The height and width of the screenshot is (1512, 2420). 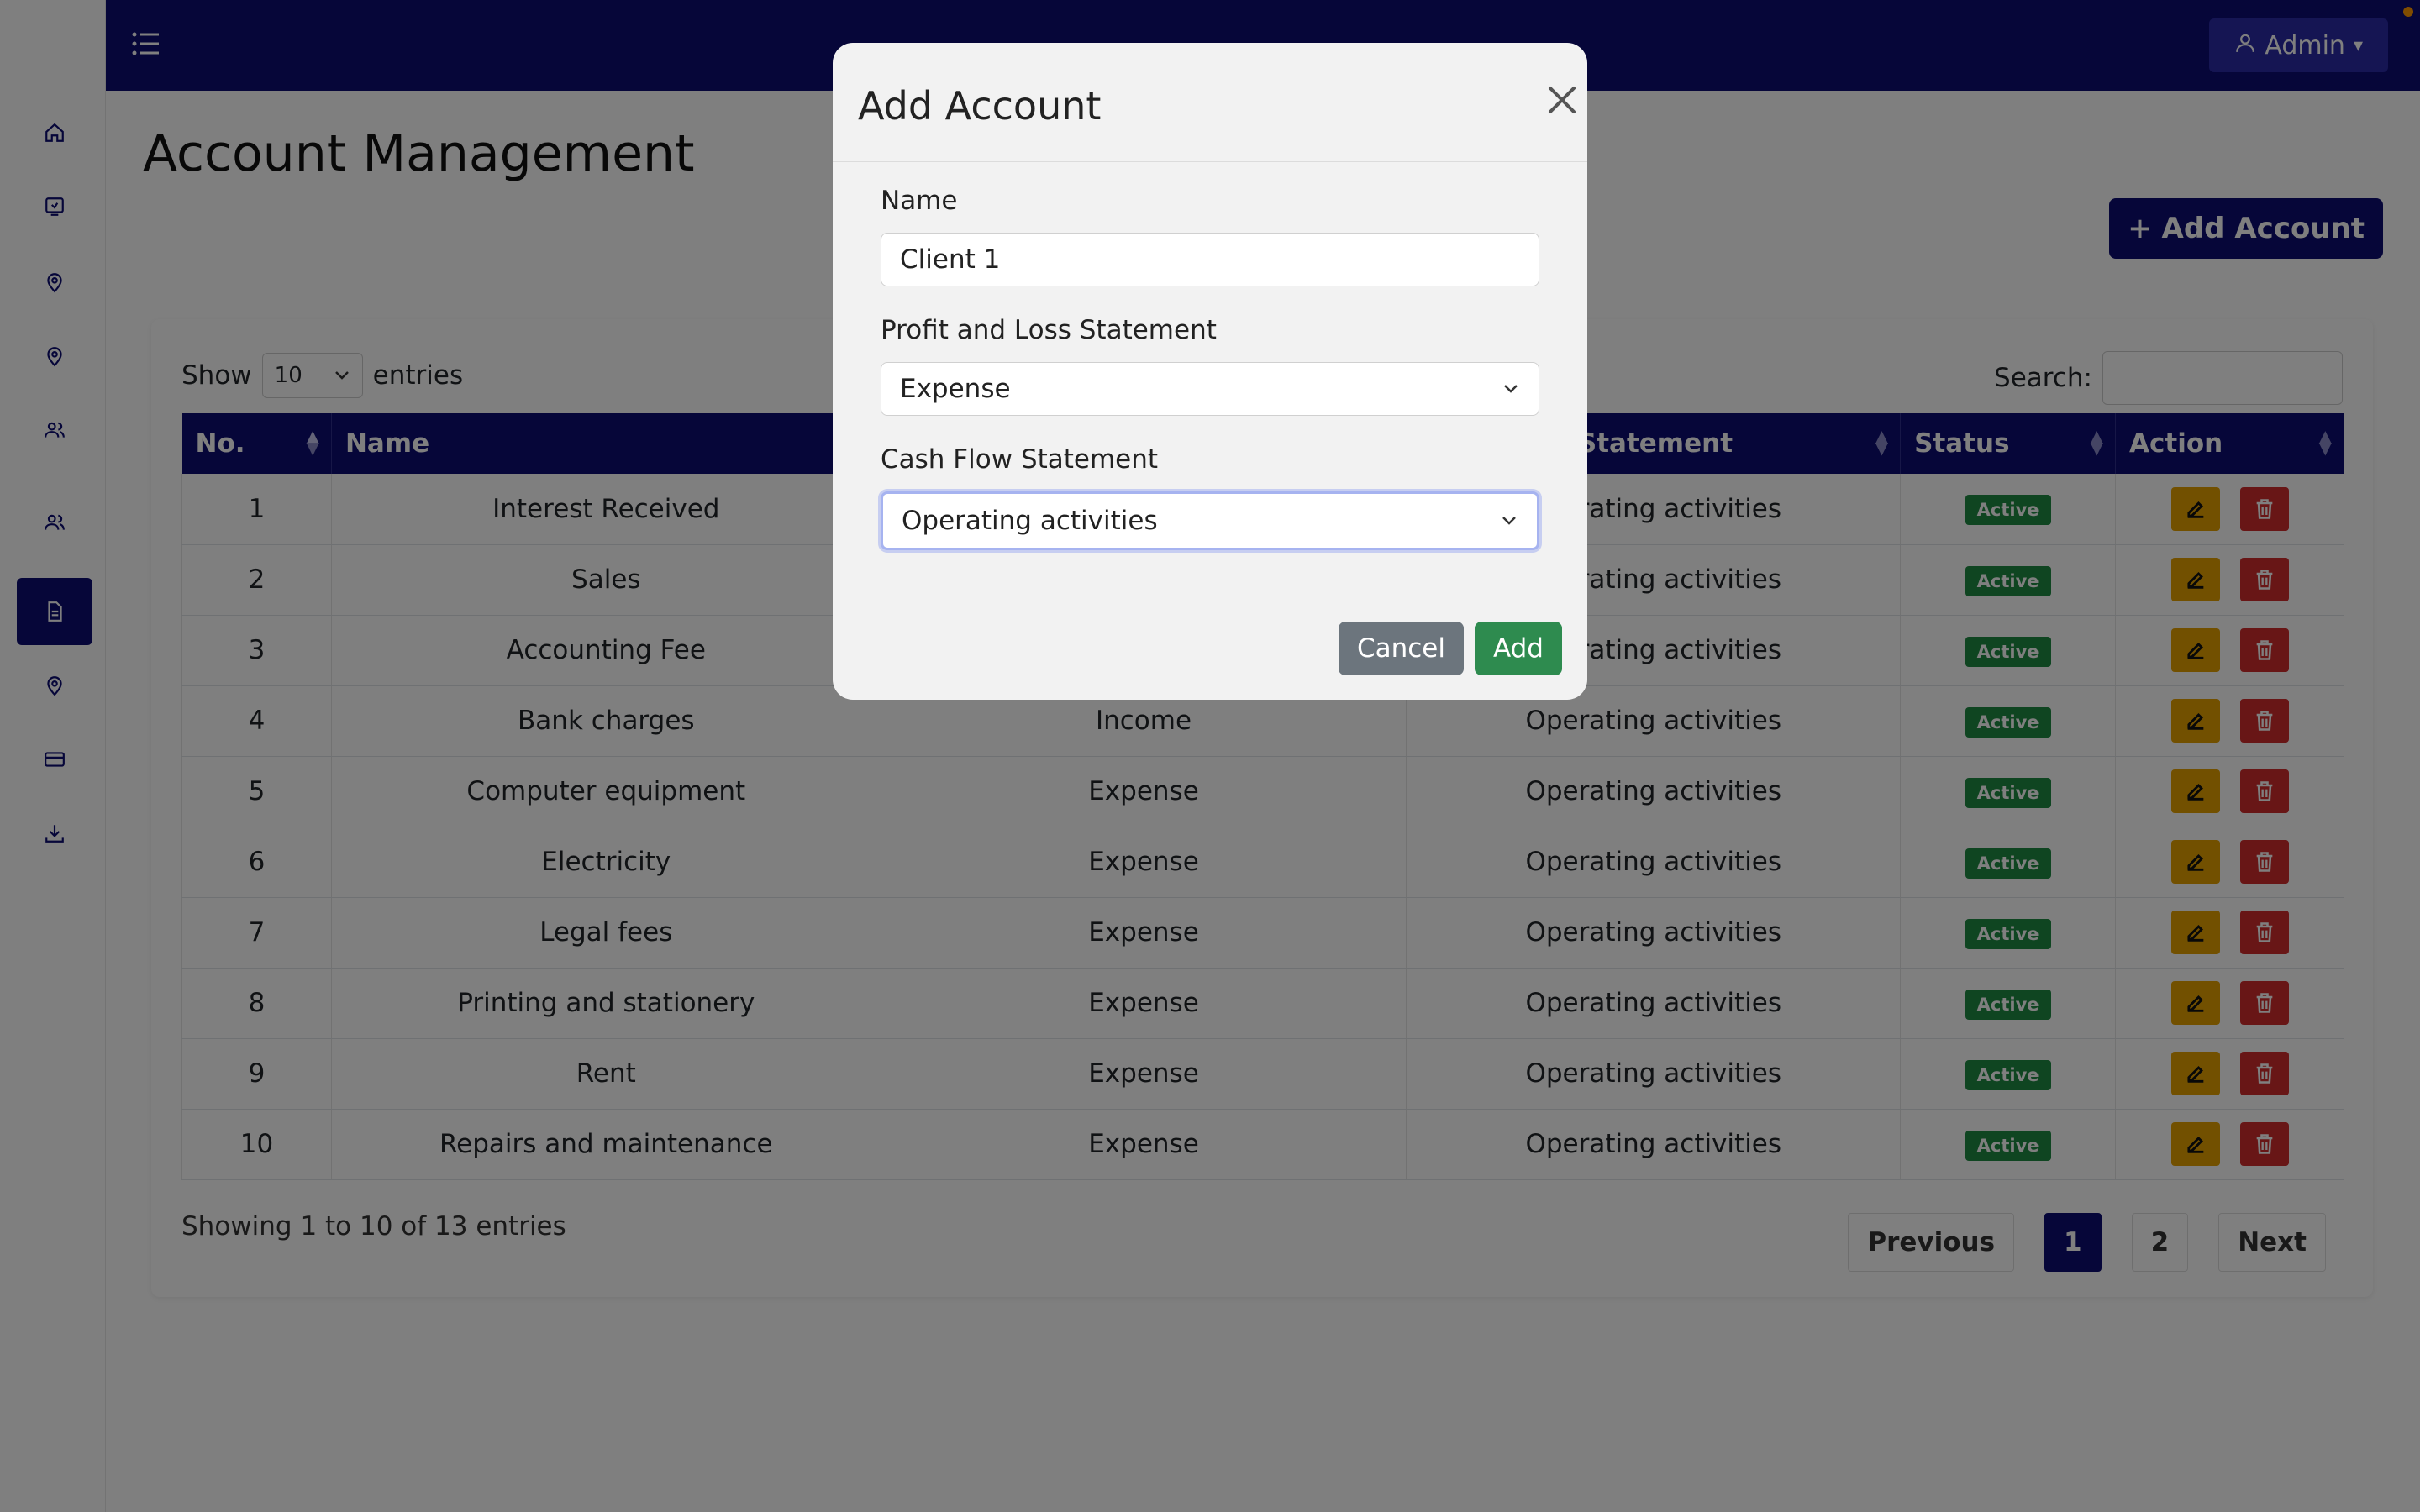 I want to click on add-button: Add, so click(x=1518, y=648).